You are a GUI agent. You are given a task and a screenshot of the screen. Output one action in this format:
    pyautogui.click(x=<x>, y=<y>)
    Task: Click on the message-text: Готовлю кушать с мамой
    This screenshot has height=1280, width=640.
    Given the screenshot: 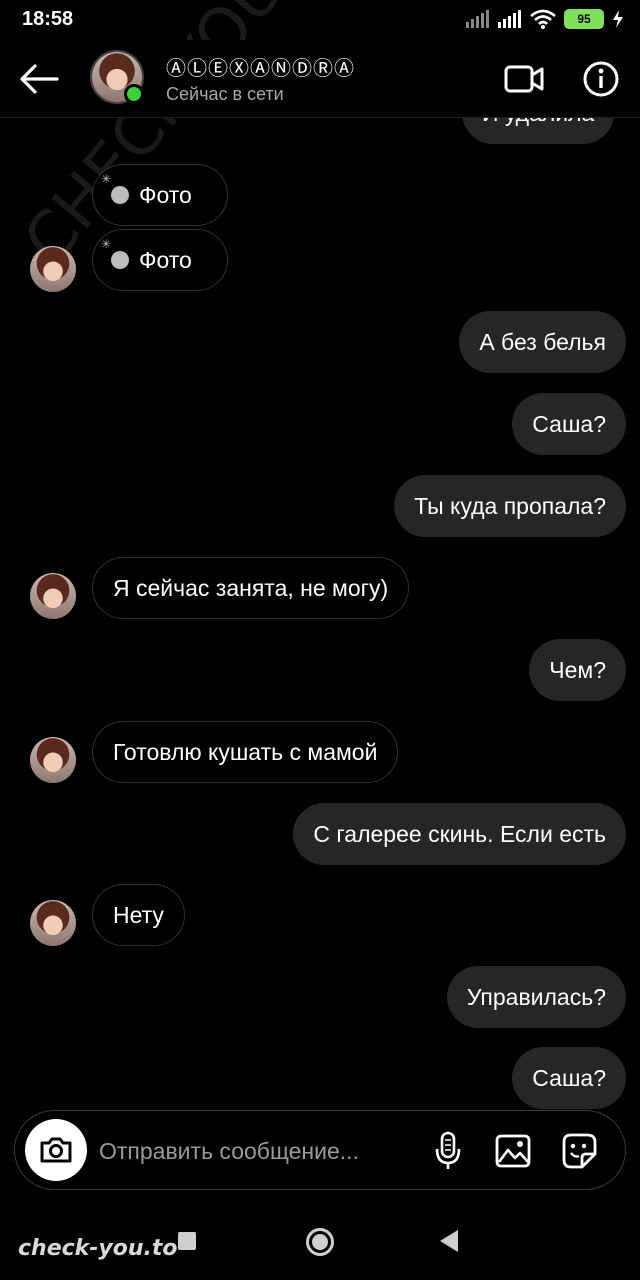 What is the action you would take?
    pyautogui.click(x=245, y=751)
    